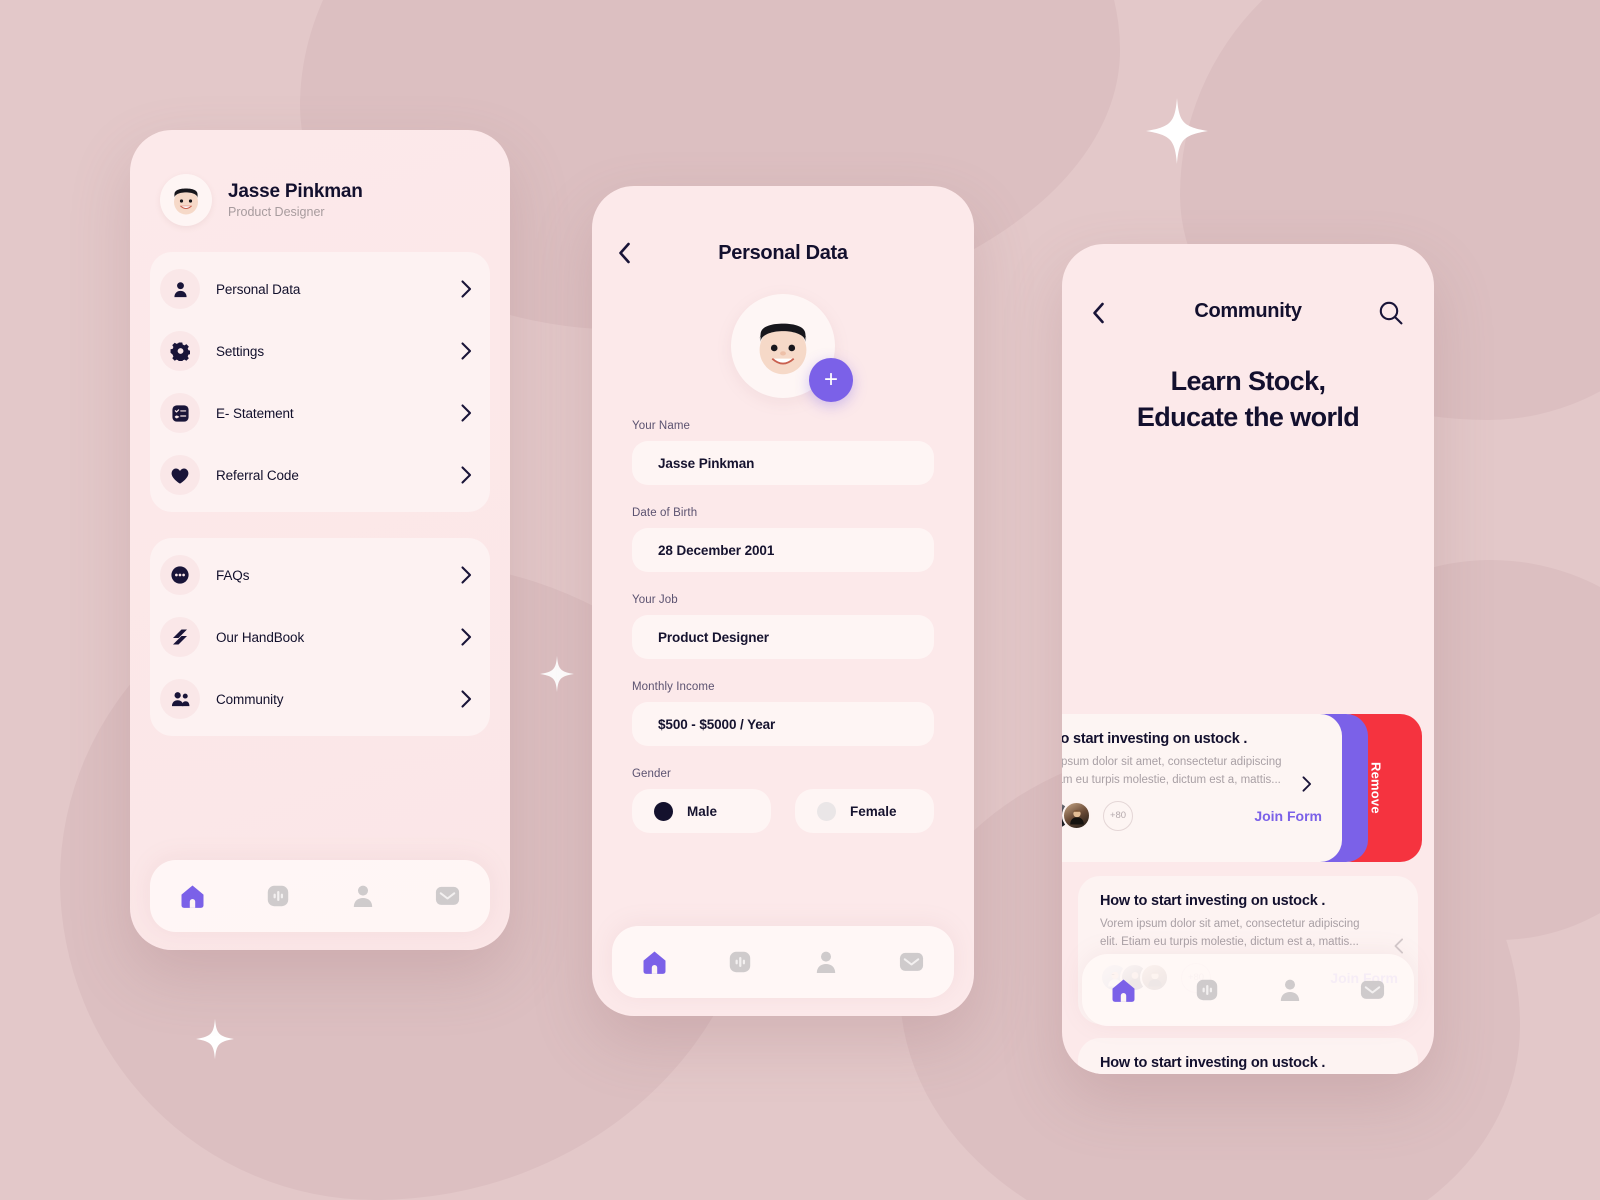 The height and width of the screenshot is (1200, 1600). What do you see at coordinates (180, 637) in the screenshot?
I see `slashes-icon` at bounding box center [180, 637].